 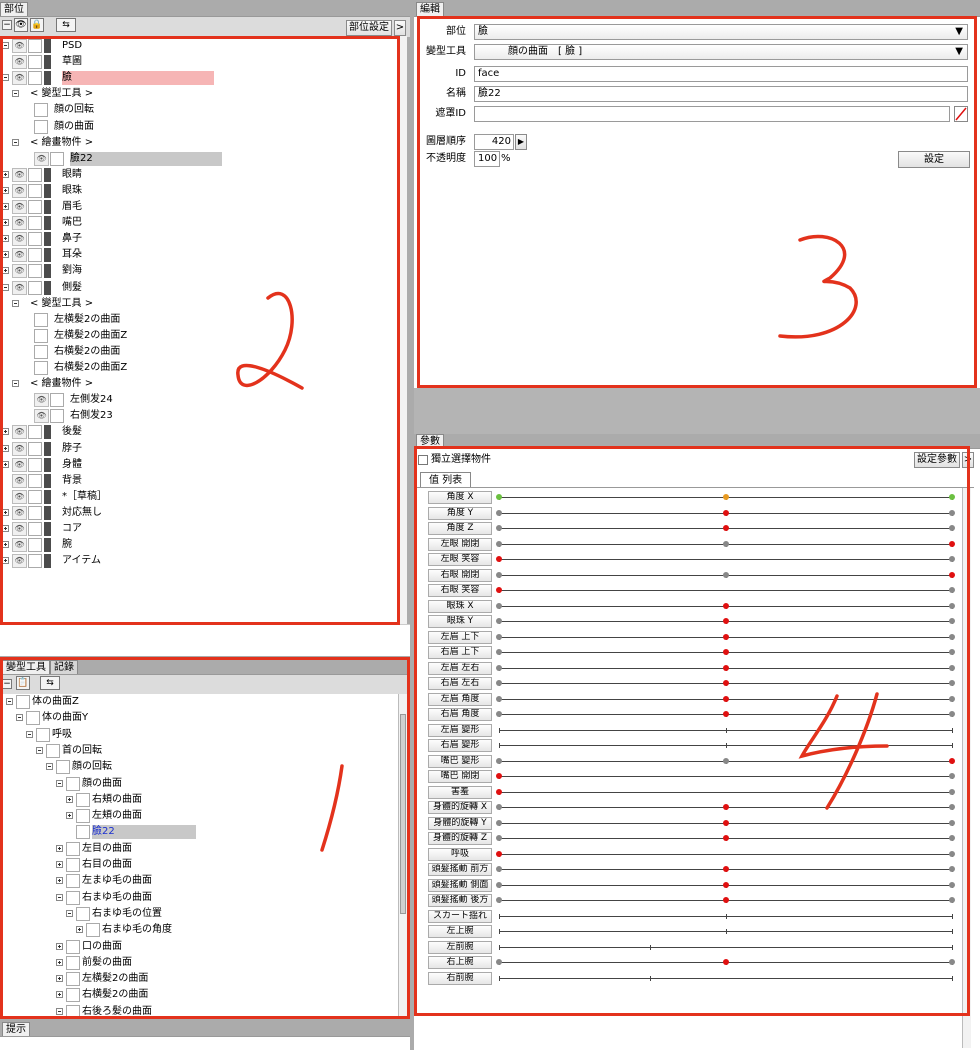 I want to click on deformer-tree-row: 右まゆ毛の位置, so click(x=199, y=914).